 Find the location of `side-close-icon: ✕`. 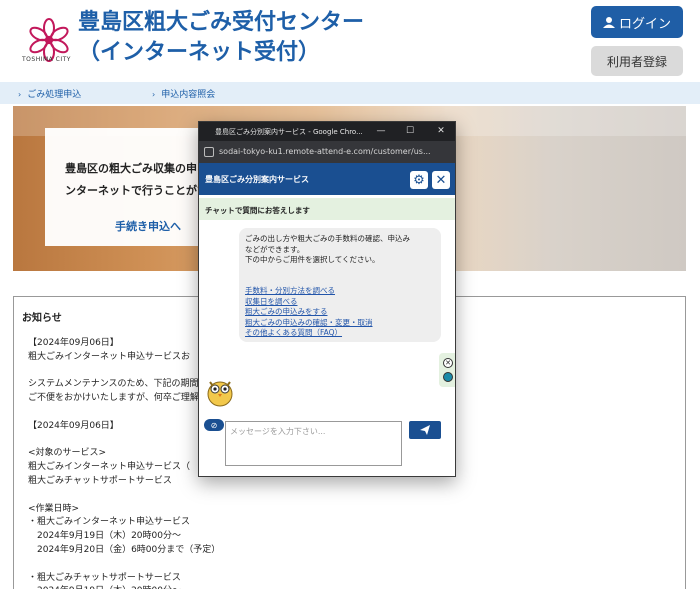

side-close-icon: ✕ is located at coordinates (448, 363).